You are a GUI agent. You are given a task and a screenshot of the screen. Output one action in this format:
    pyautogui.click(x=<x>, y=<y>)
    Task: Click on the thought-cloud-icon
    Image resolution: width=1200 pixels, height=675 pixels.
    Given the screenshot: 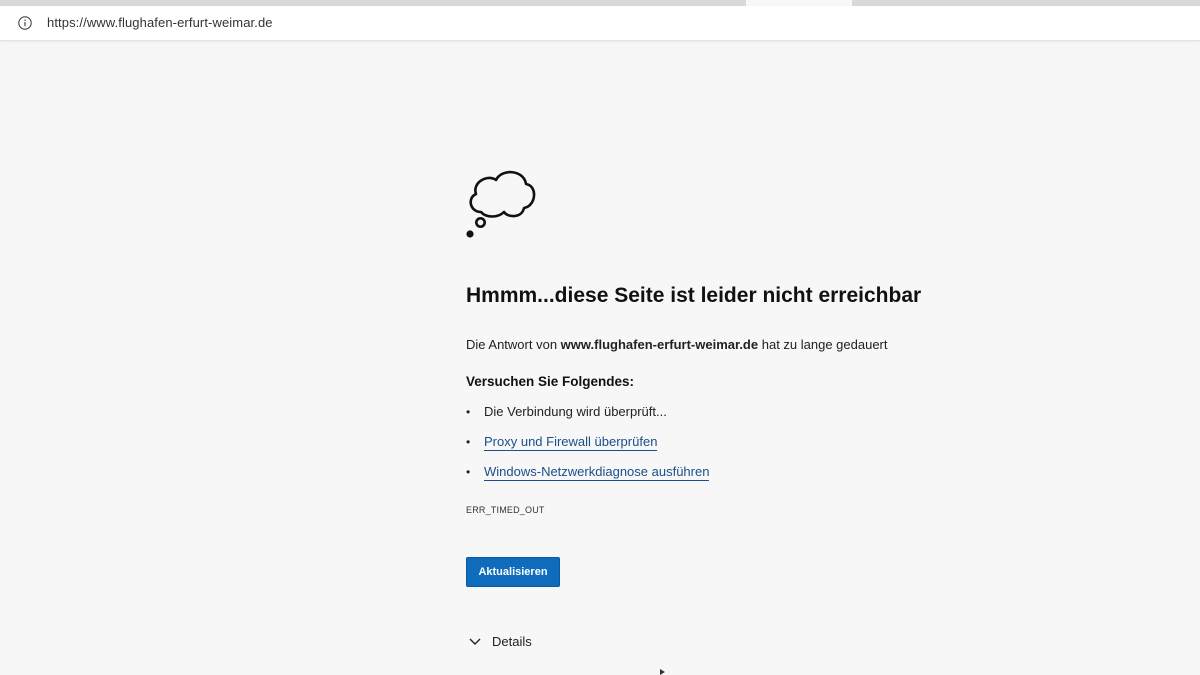 What is the action you would take?
    pyautogui.click(x=501, y=204)
    